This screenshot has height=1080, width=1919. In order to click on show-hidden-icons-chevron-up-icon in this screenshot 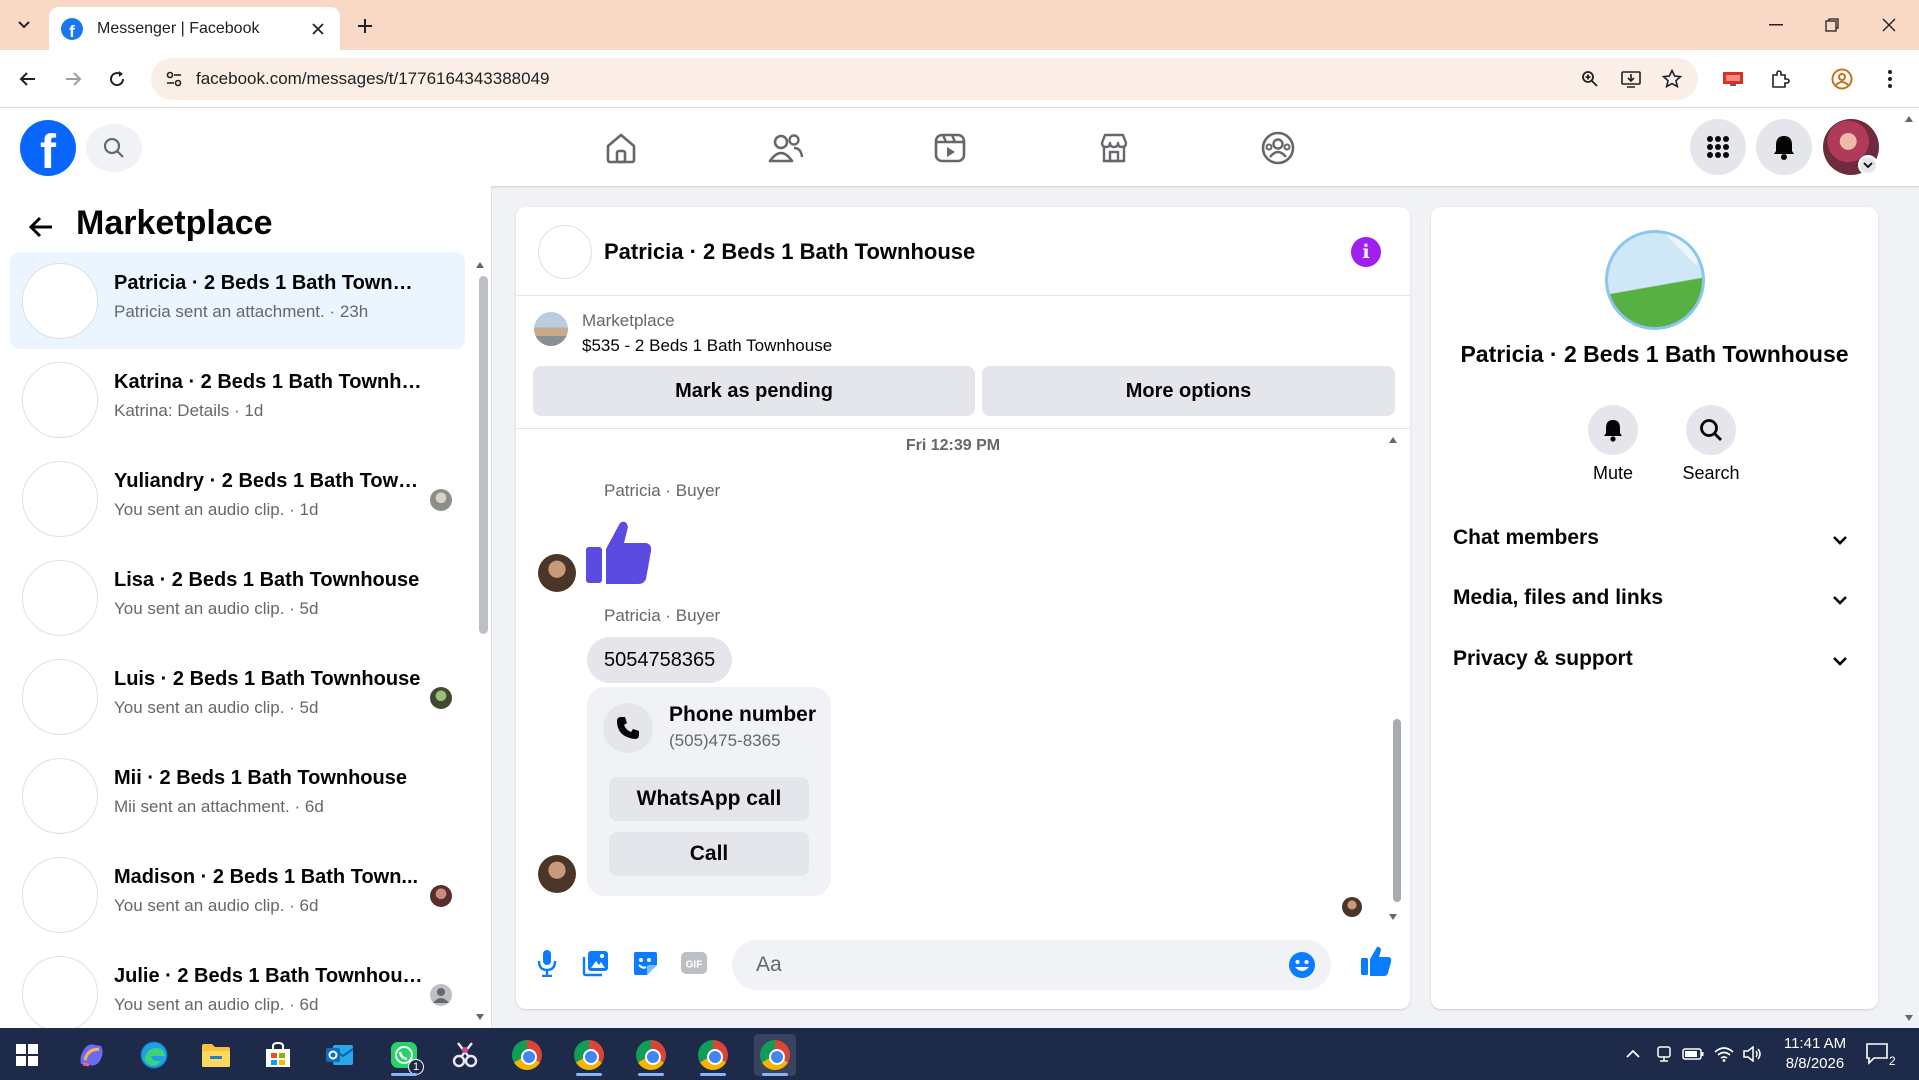, I will do `click(1633, 1054)`.